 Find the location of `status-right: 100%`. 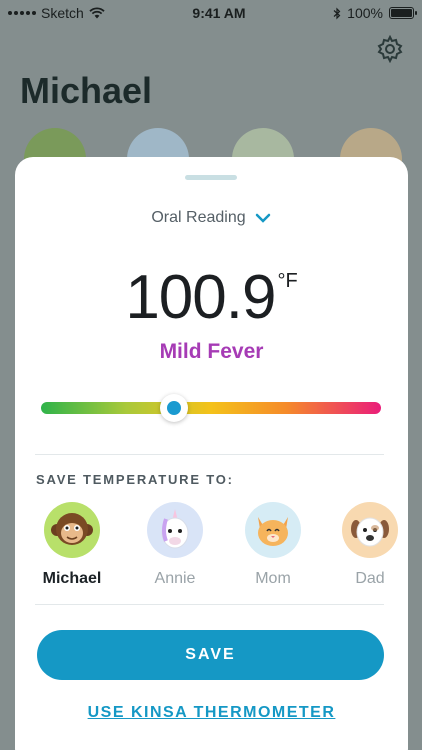

status-right: 100% is located at coordinates (375, 13).